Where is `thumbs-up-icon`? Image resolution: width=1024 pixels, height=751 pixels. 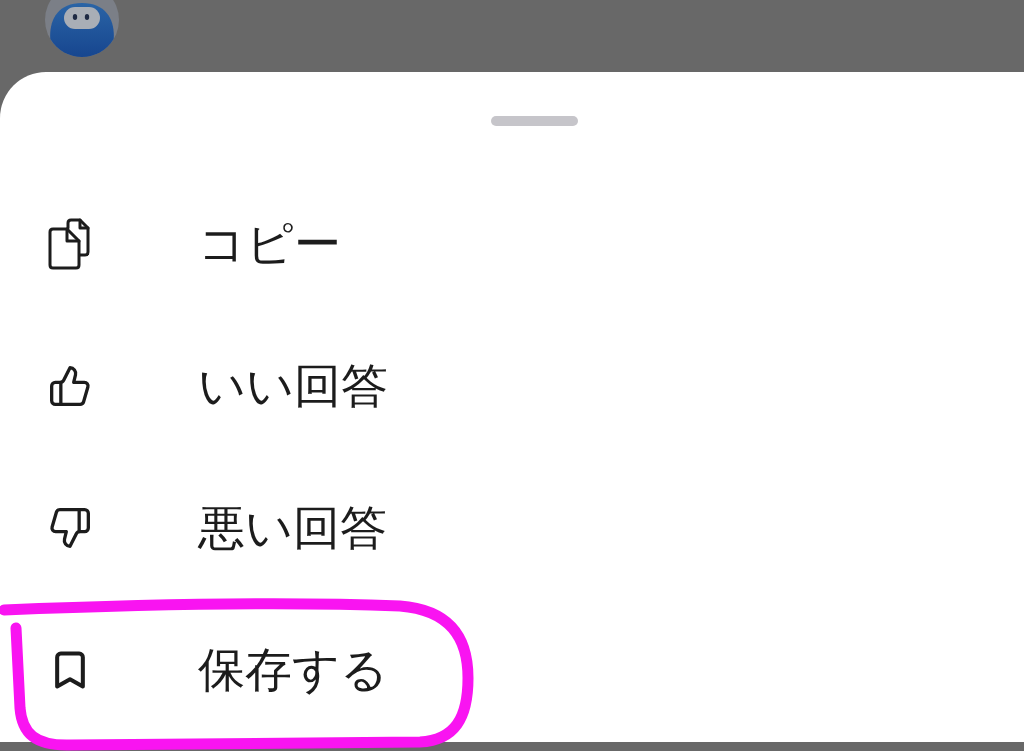 thumbs-up-icon is located at coordinates (70, 386).